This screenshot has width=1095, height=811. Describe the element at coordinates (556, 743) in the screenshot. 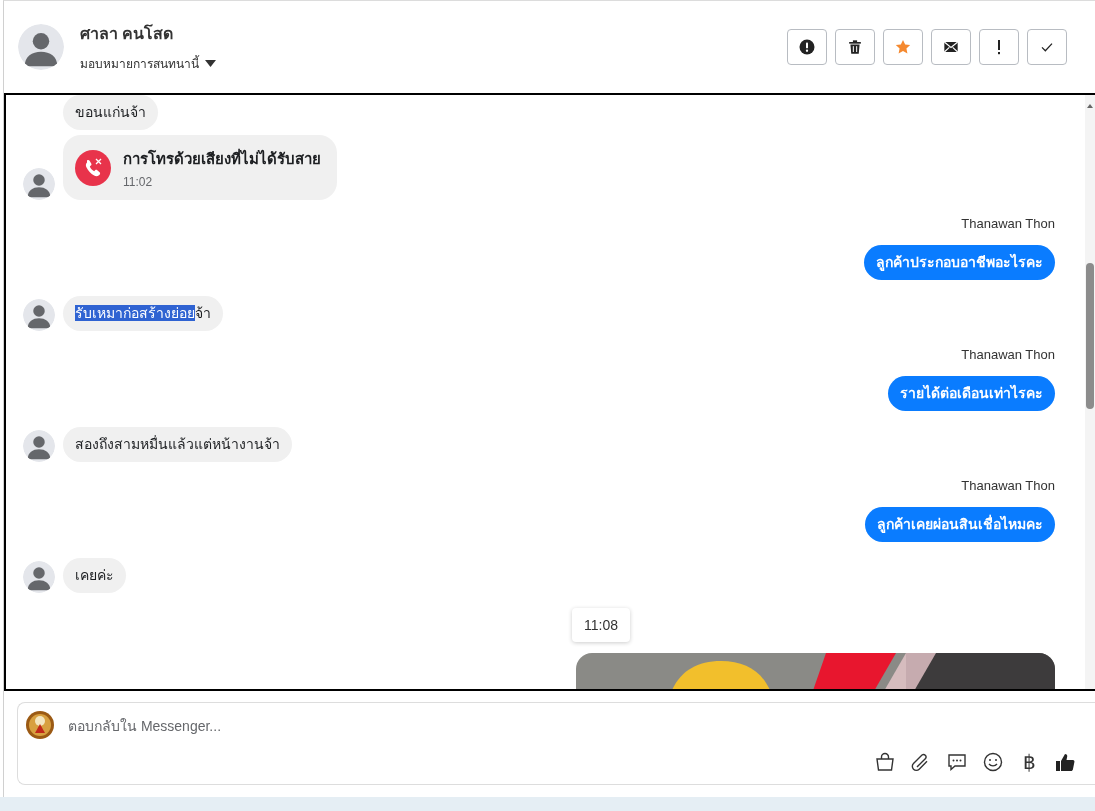

I see `reply-field: ตอบกลับใน Messenger... ฿` at that location.